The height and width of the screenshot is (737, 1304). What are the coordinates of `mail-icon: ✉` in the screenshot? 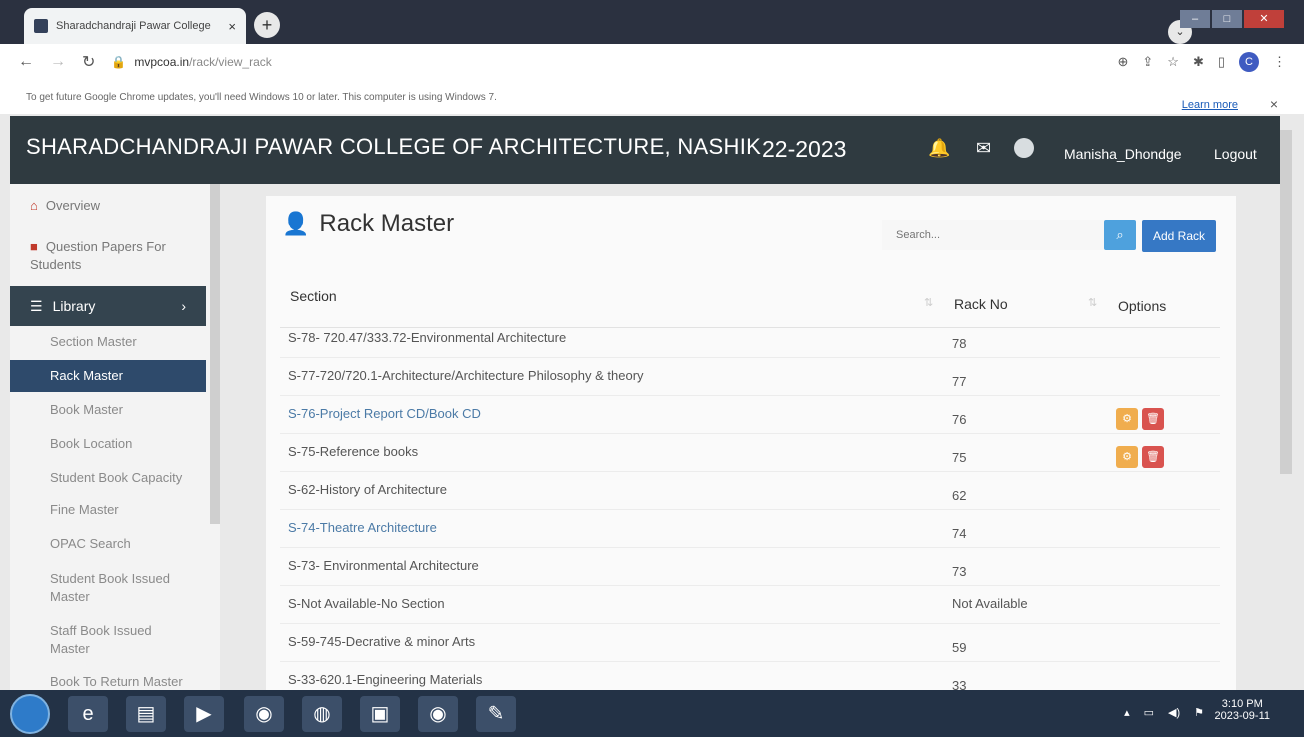 It's located at (983, 148).